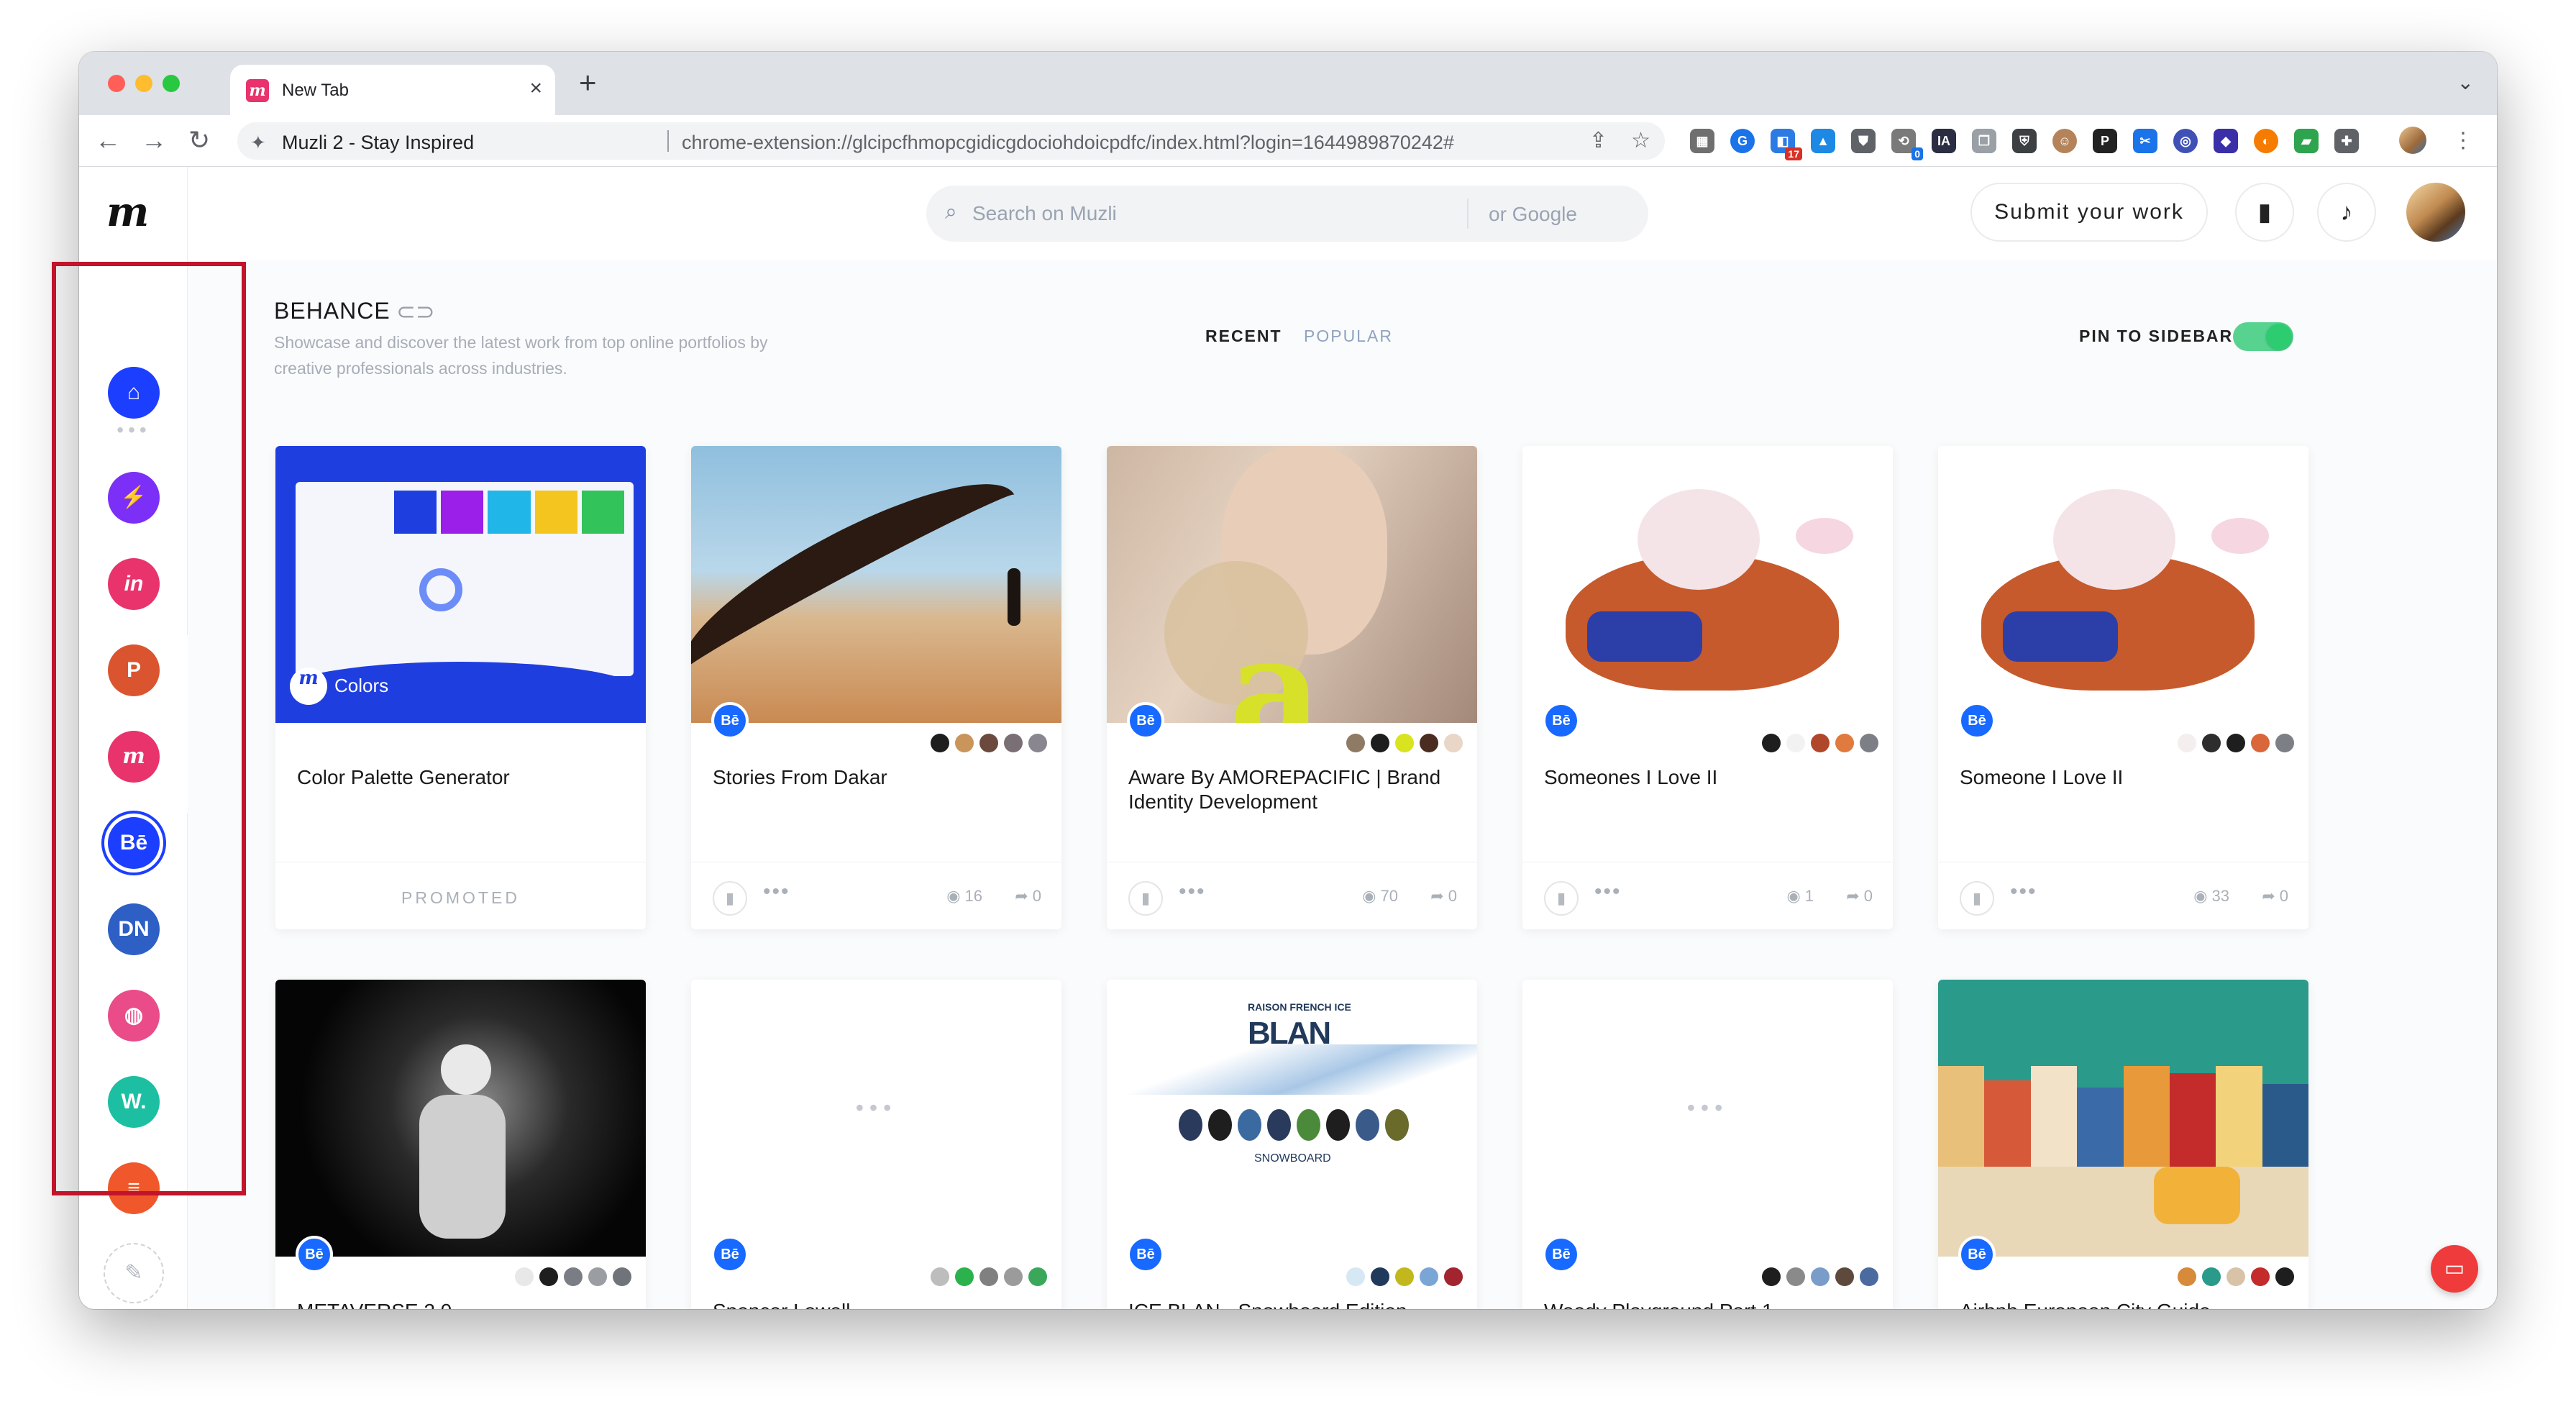 The width and height of the screenshot is (2576, 1417). What do you see at coordinates (1944, 141) in the screenshot?
I see `extension-icon: IA` at bounding box center [1944, 141].